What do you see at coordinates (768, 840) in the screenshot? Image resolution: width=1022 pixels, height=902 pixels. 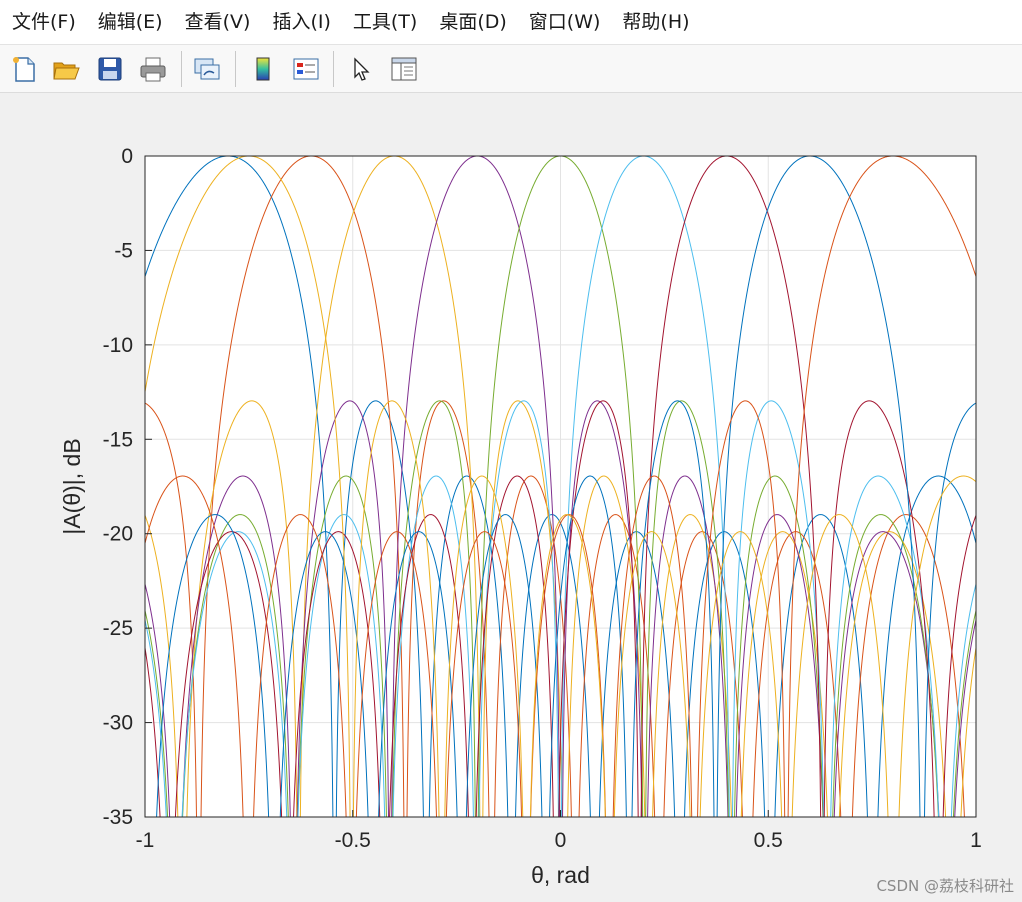 I see `x-tick-label: 0.5` at bounding box center [768, 840].